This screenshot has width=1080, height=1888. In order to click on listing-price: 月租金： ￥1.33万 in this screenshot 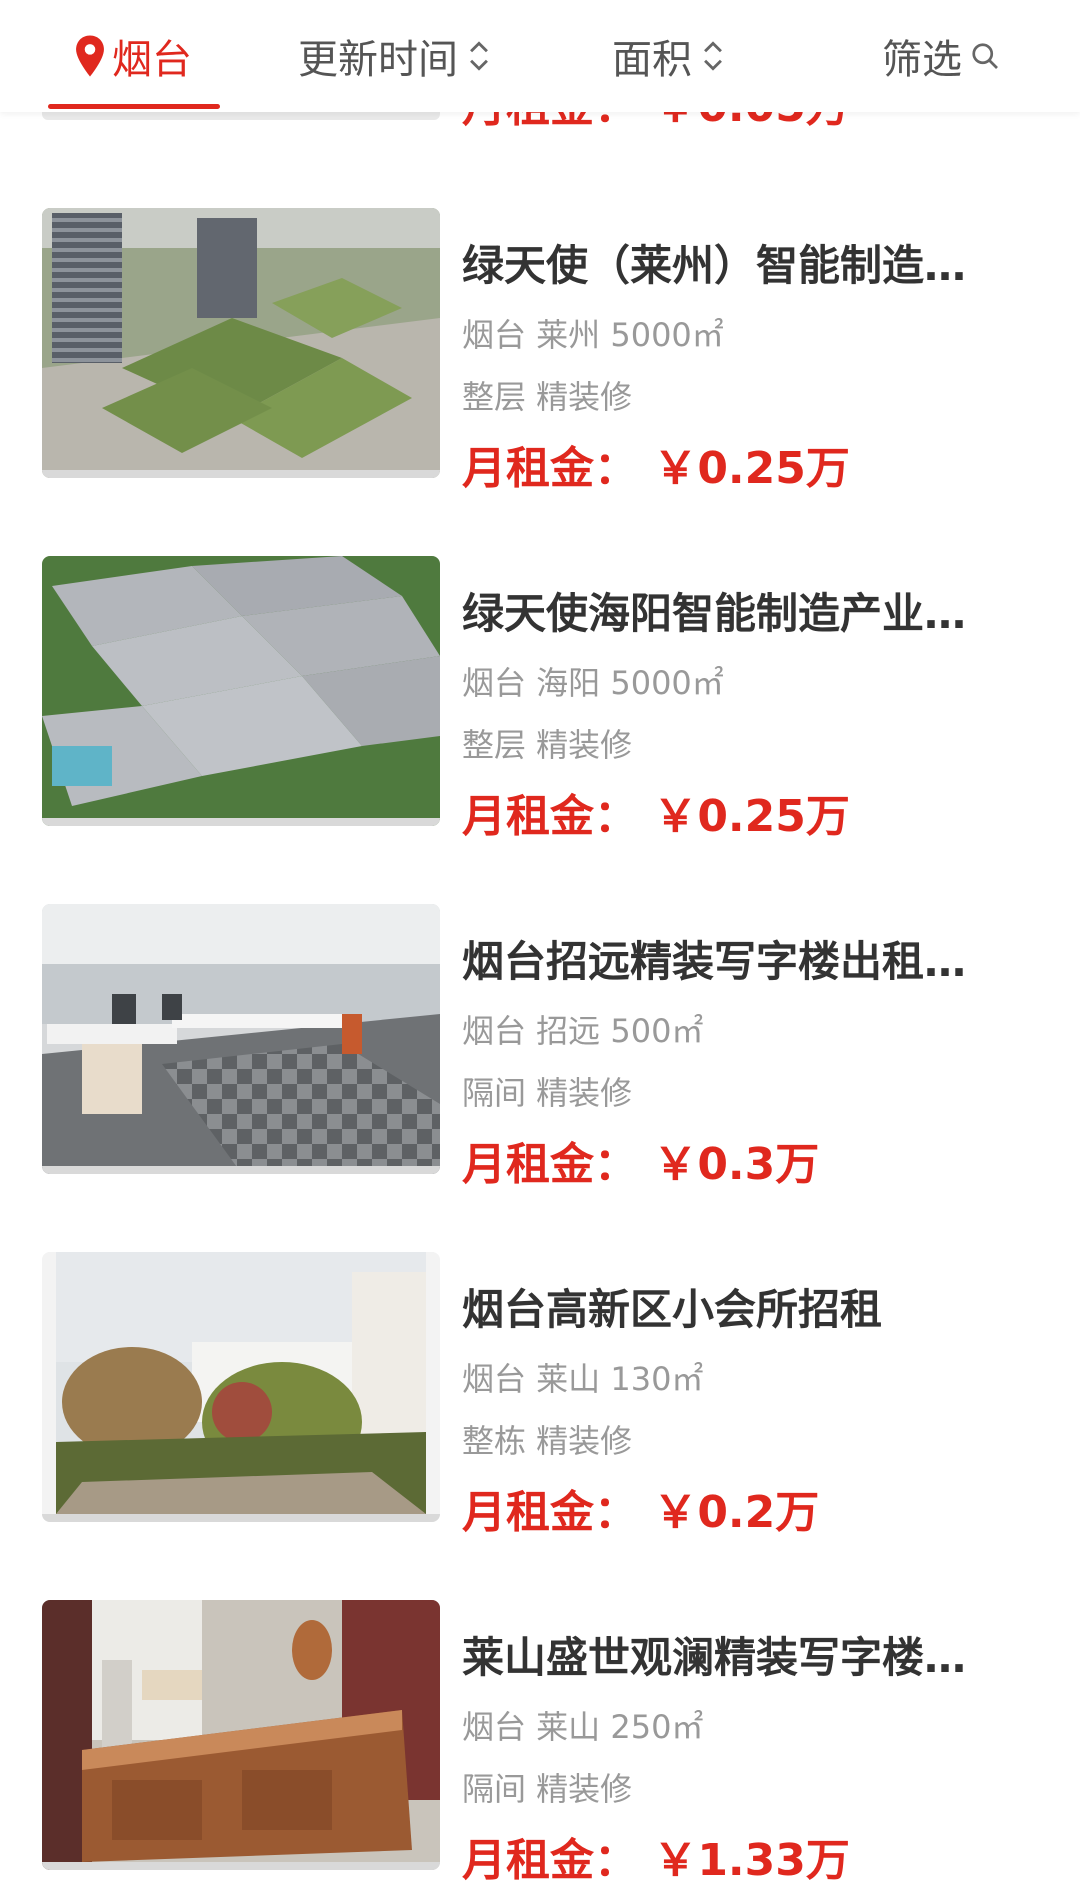, I will do `click(656, 1860)`.